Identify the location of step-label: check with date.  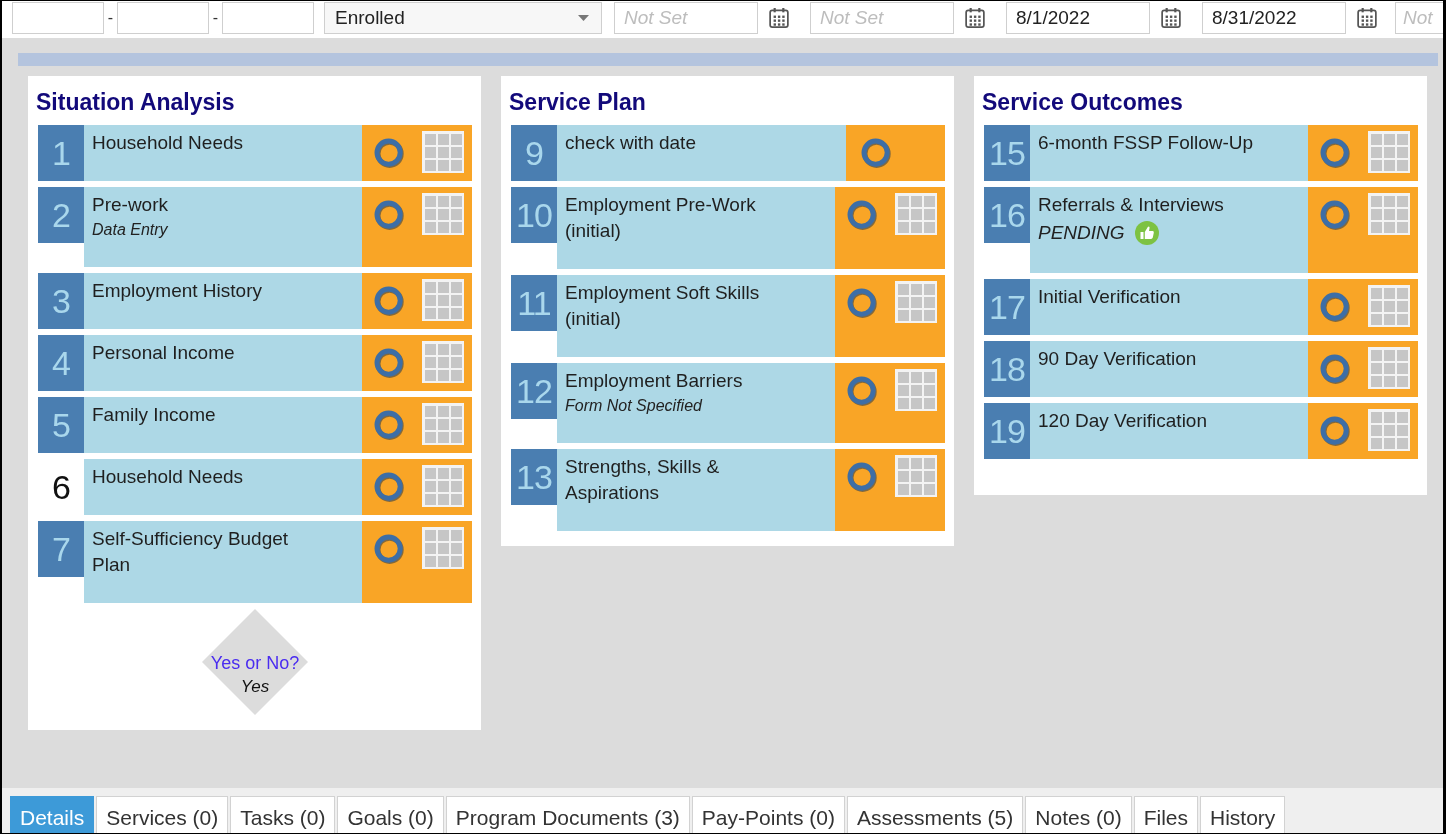
(630, 143).